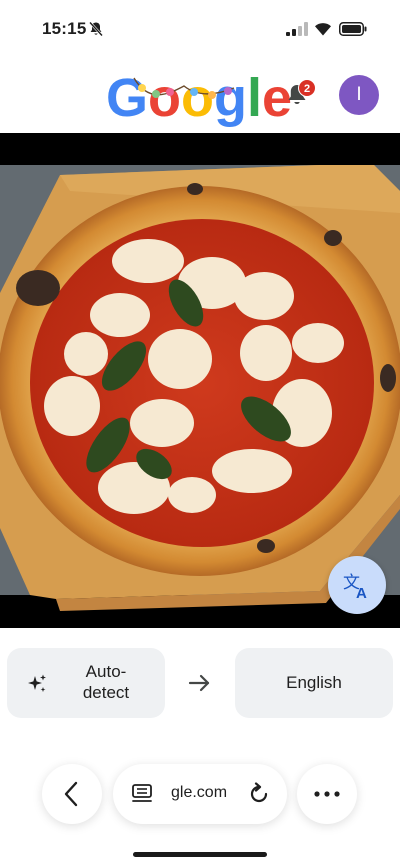 This screenshot has height=866, width=400. I want to click on google-doodle-logo: Google, so click(199, 96).